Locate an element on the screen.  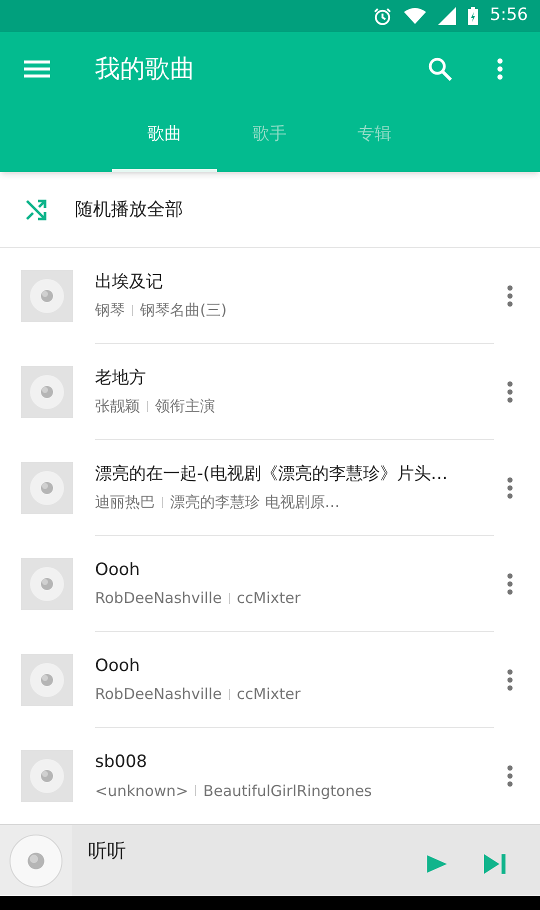
shuffle-all-button: 随机播放全部 is located at coordinates (270, 210).